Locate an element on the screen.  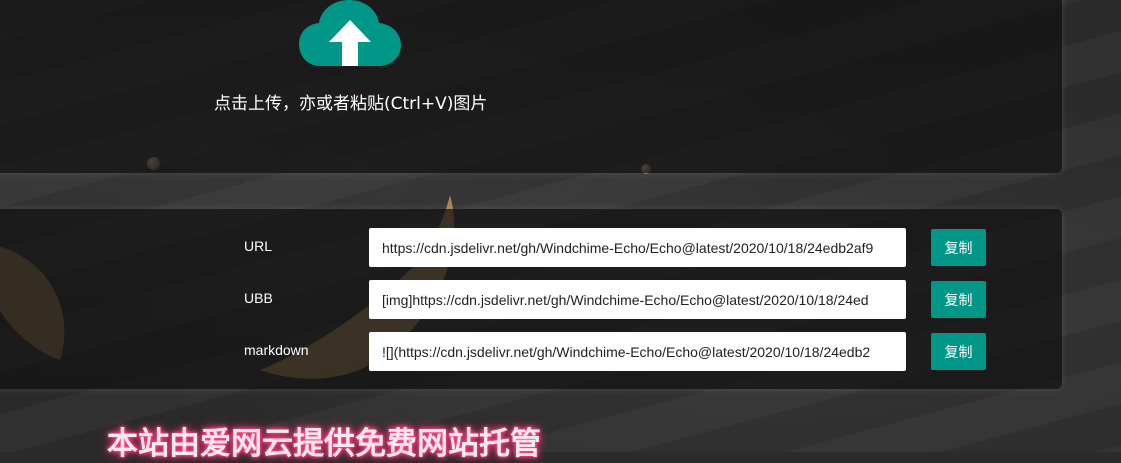
ubb-field is located at coordinates (637, 299).